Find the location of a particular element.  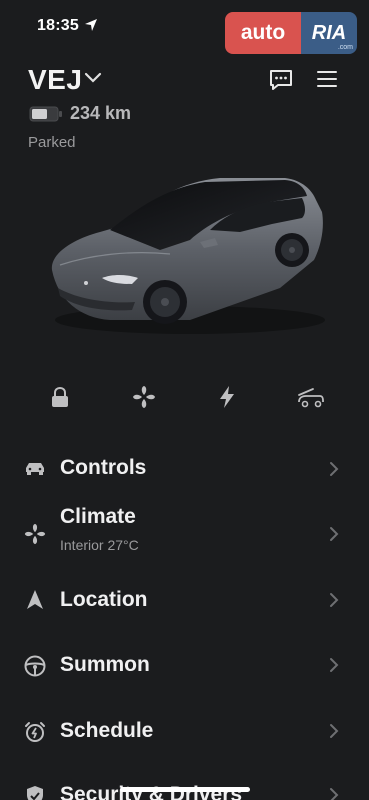

menu-label-climate: Climate is located at coordinates (98, 516).